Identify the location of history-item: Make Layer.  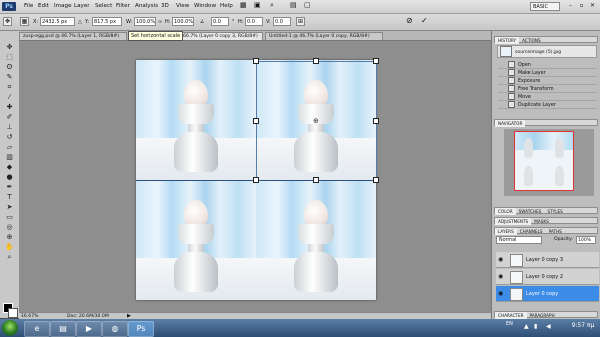
(547, 73).